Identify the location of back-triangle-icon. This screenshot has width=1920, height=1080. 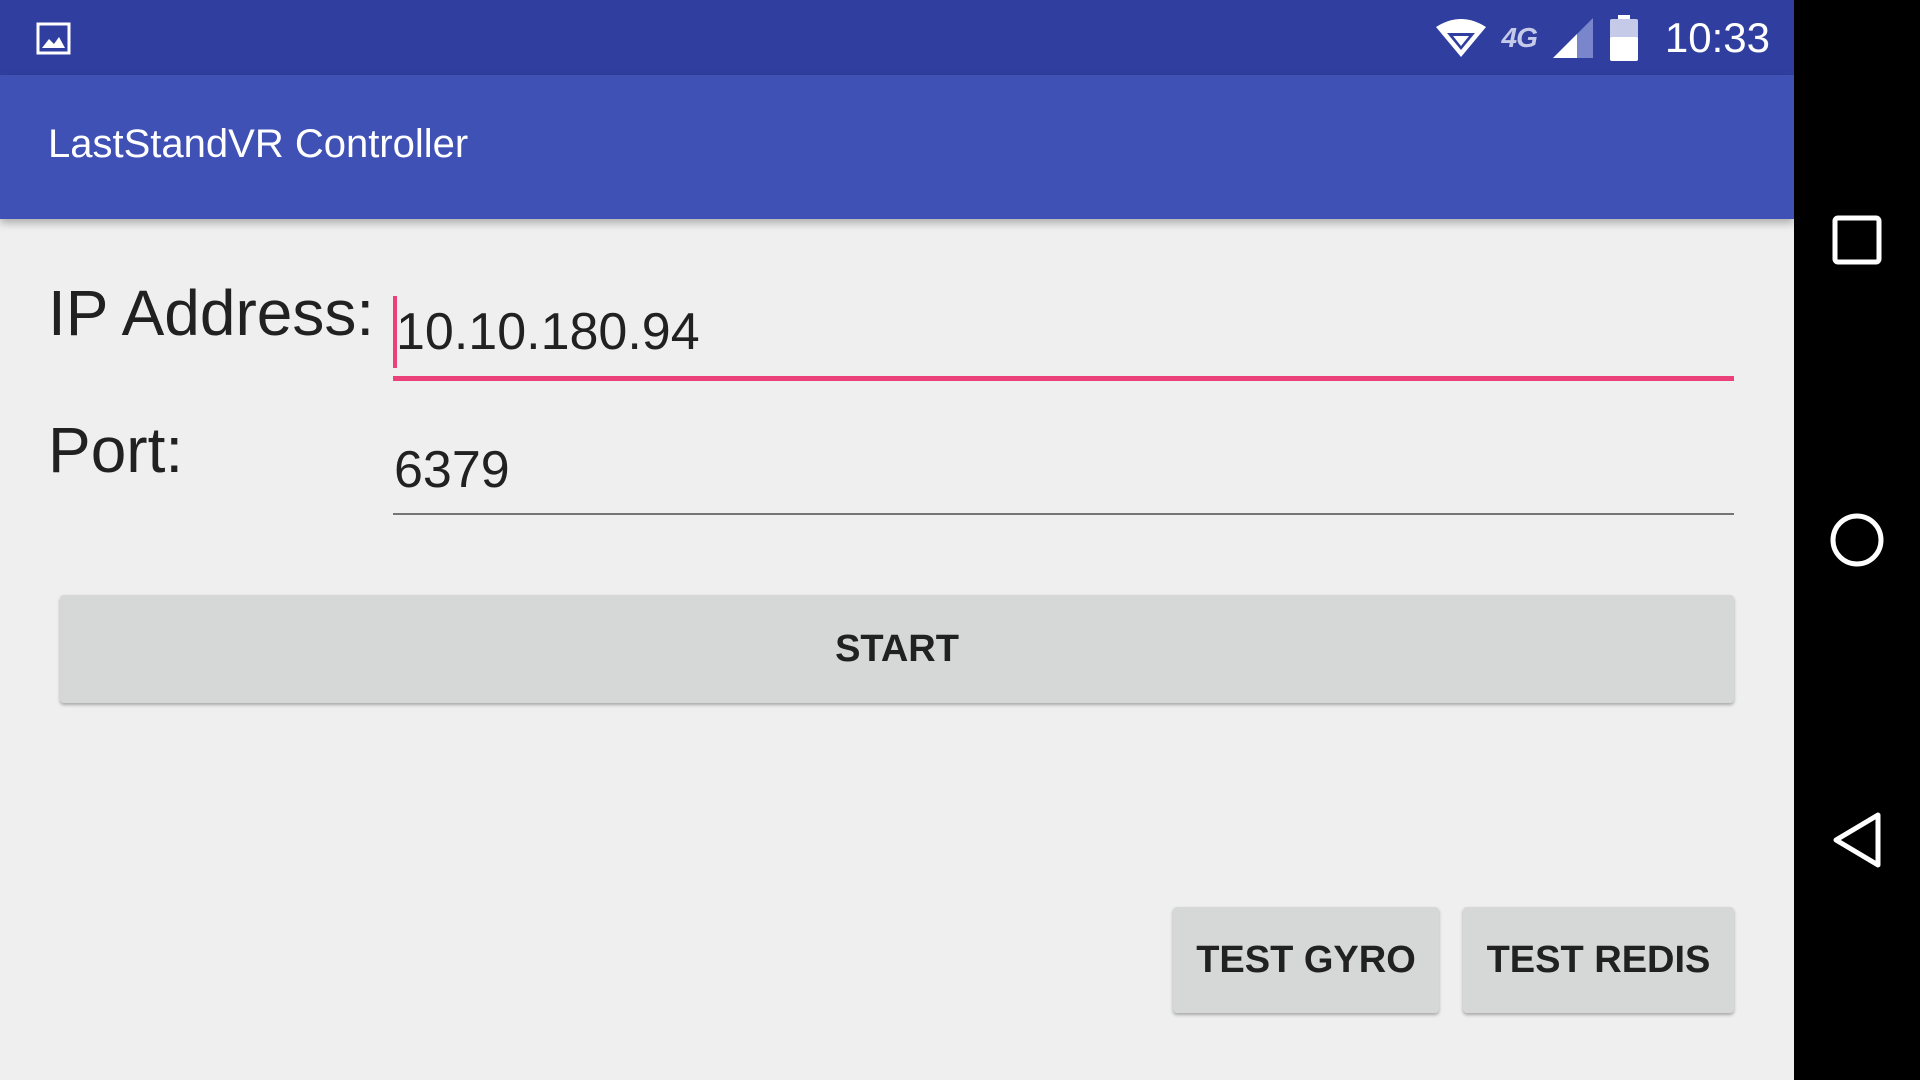
(1857, 840).